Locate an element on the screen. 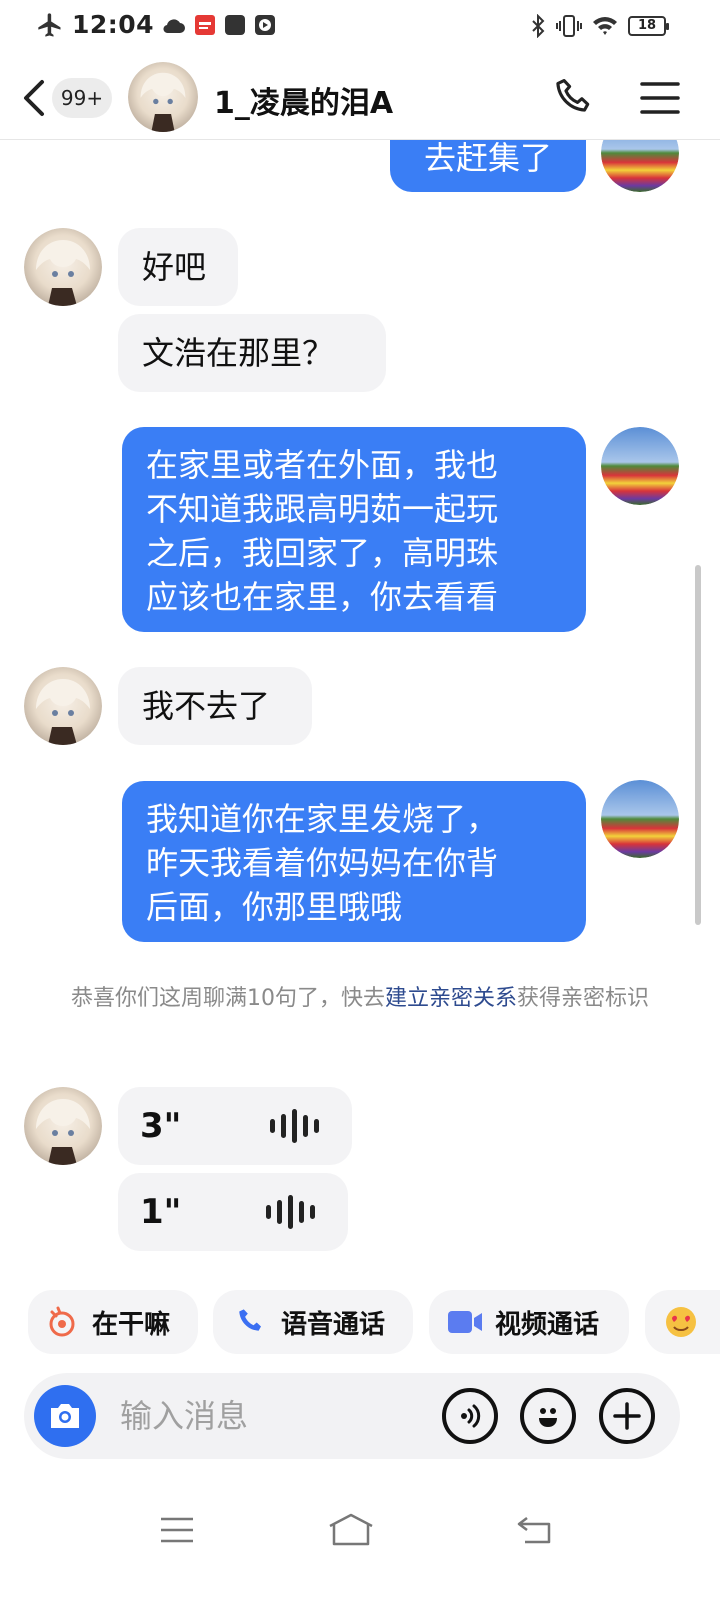  cloud-icon is located at coordinates (174, 25).